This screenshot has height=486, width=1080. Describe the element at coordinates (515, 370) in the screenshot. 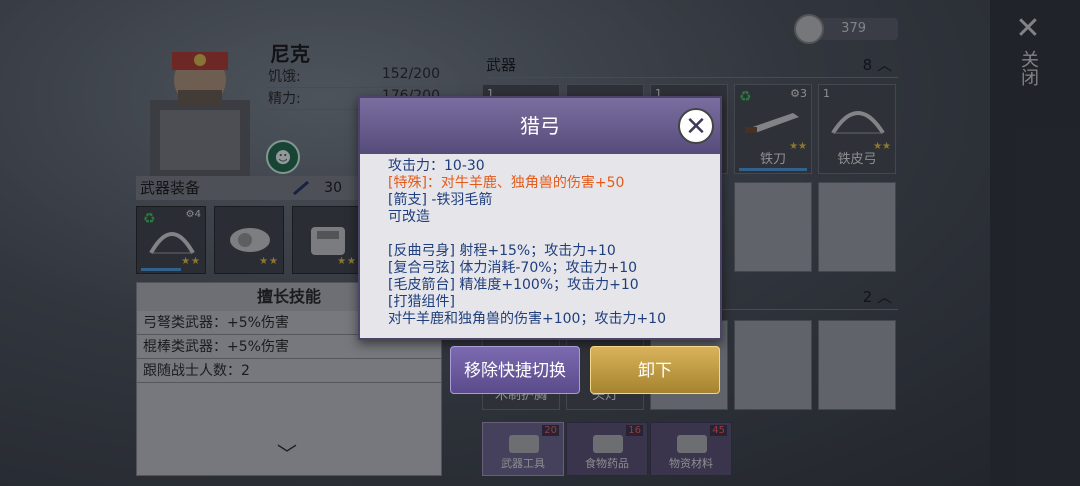

I see `remove-shortcut-button: 移除快捷切换` at that location.